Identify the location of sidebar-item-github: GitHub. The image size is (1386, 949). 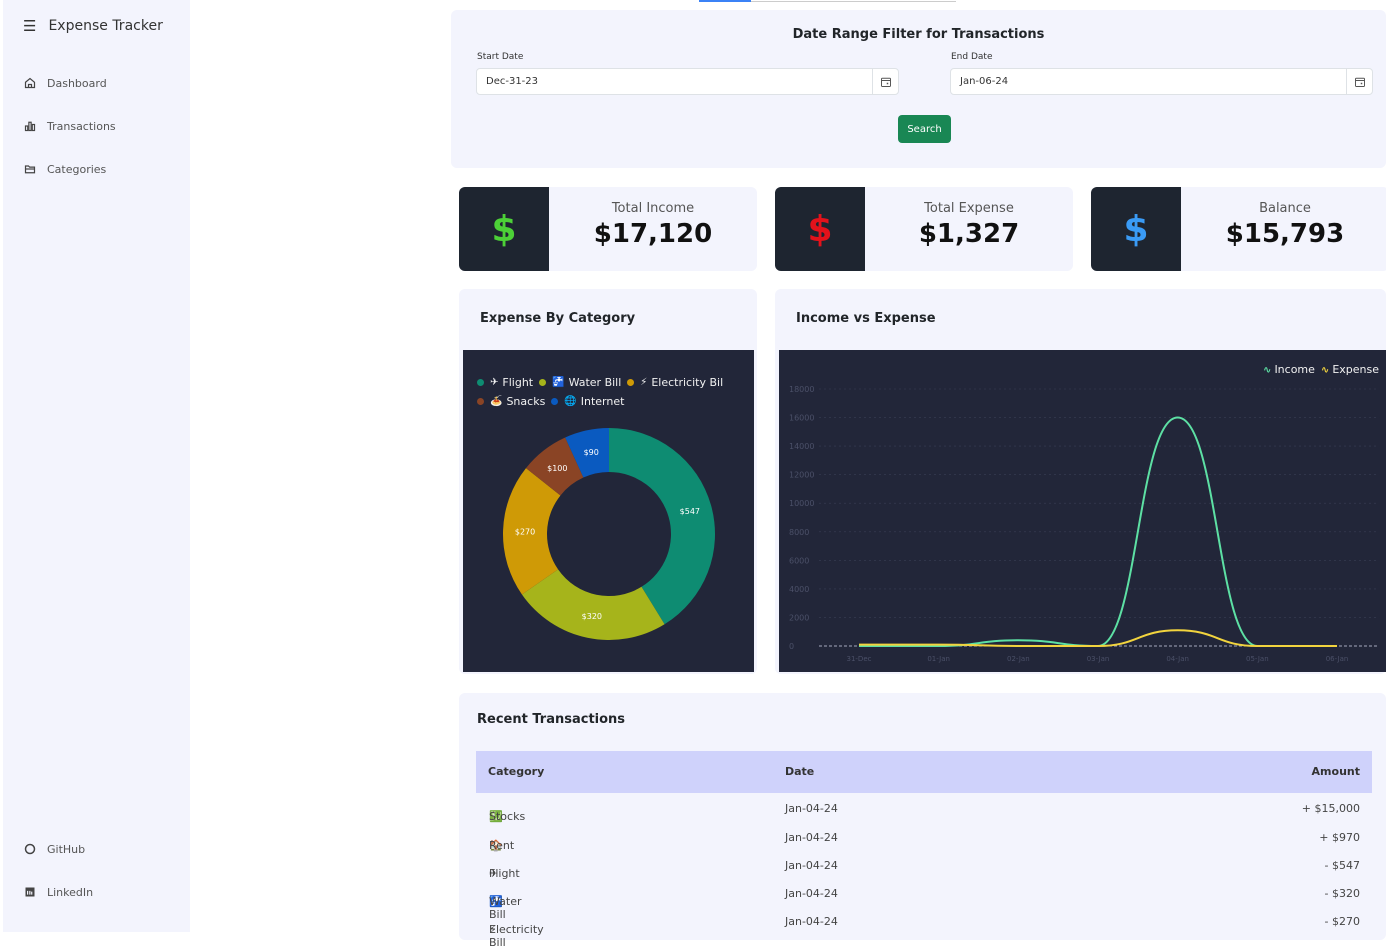
(54, 849).